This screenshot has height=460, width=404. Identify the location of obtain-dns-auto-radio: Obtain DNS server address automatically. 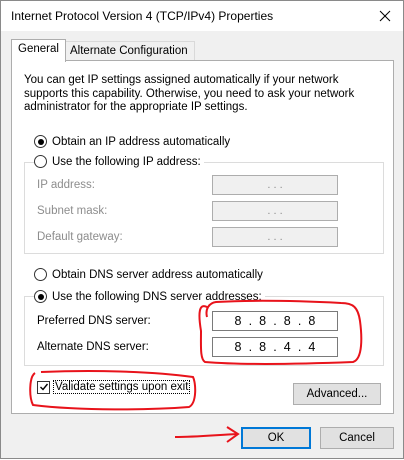
(148, 274).